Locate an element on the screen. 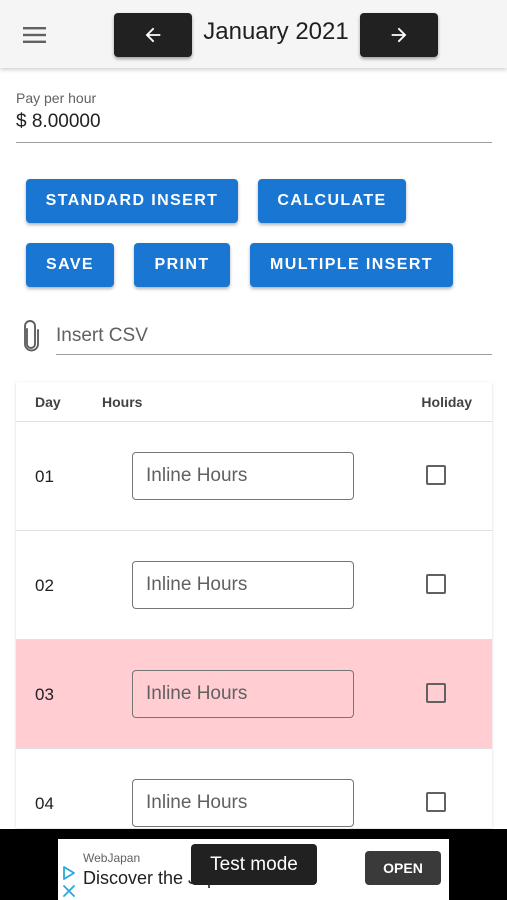 This screenshot has width=507, height=900. print-button: PRINT is located at coordinates (182, 265).